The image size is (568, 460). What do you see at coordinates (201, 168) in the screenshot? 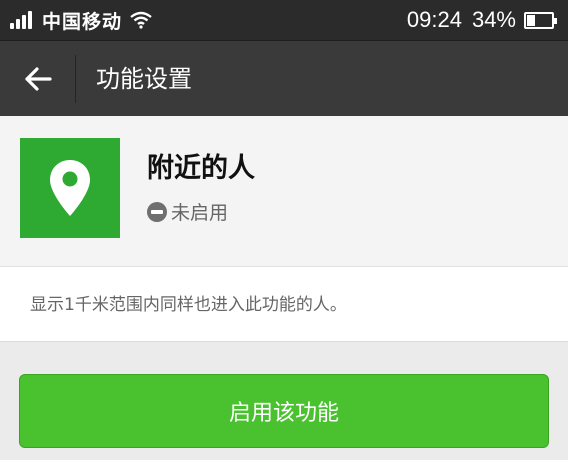
I see `feature-name: 附近的人` at bounding box center [201, 168].